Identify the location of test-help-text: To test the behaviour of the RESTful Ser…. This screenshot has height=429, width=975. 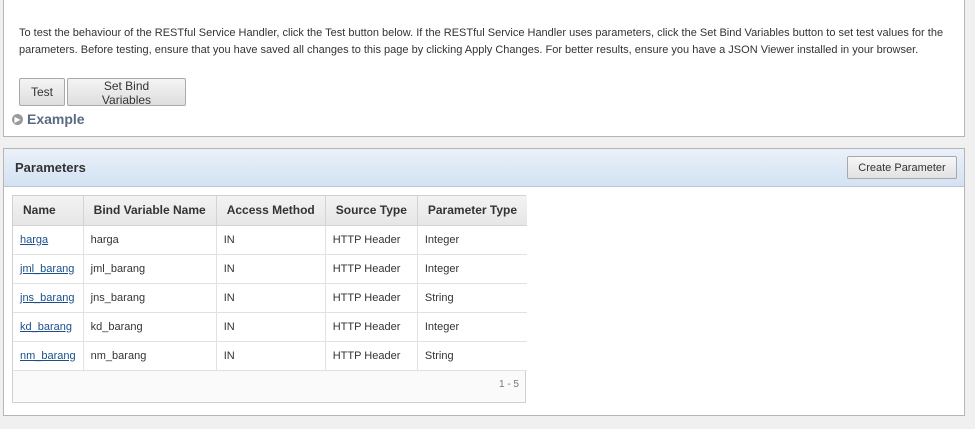
(481, 41).